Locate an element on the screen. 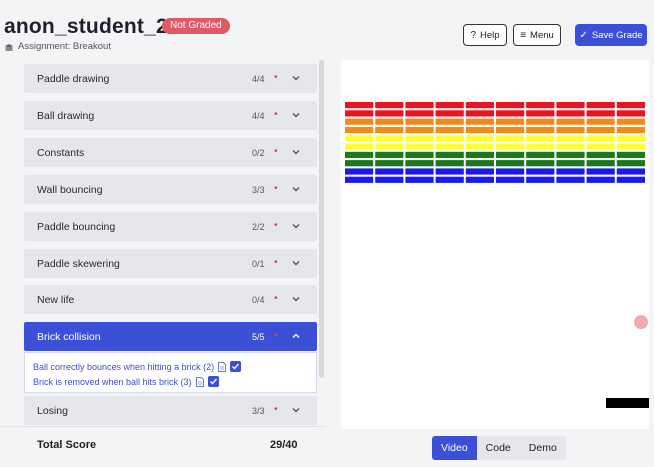 The image size is (654, 467). assignment-icon is located at coordinates (9, 47).